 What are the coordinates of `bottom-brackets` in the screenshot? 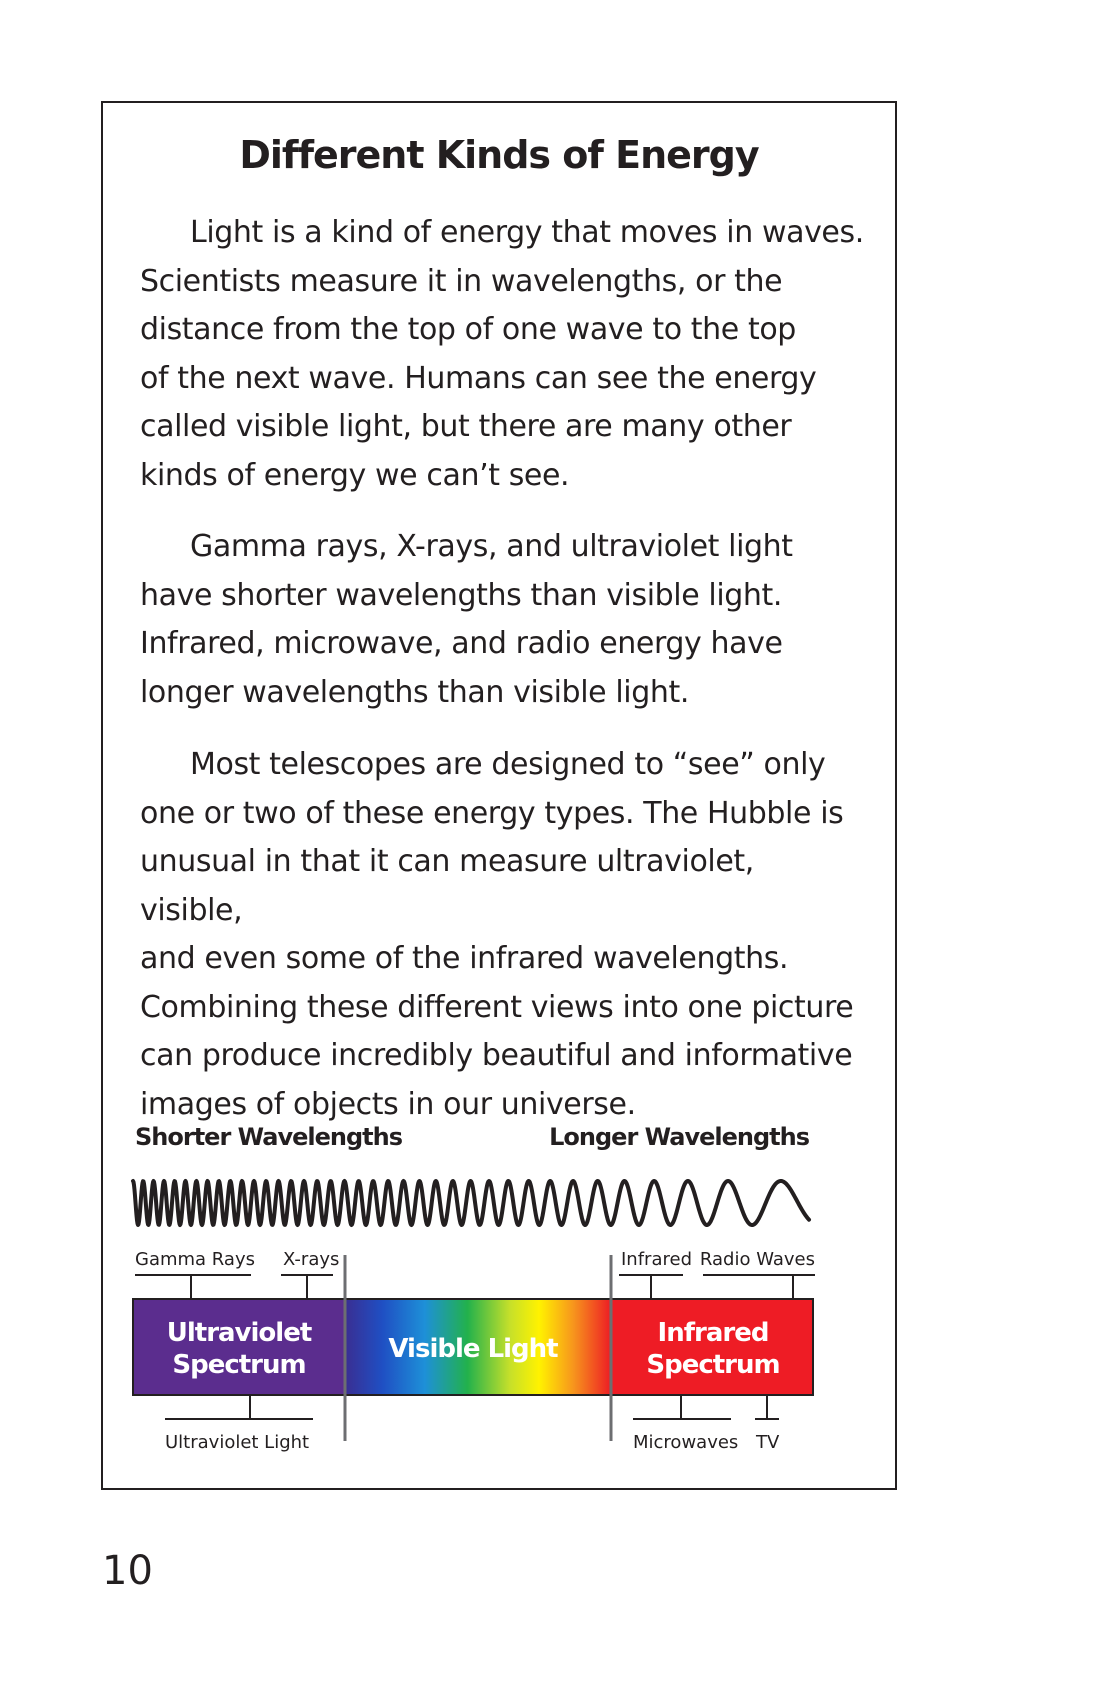 It's located at (472, 1407).